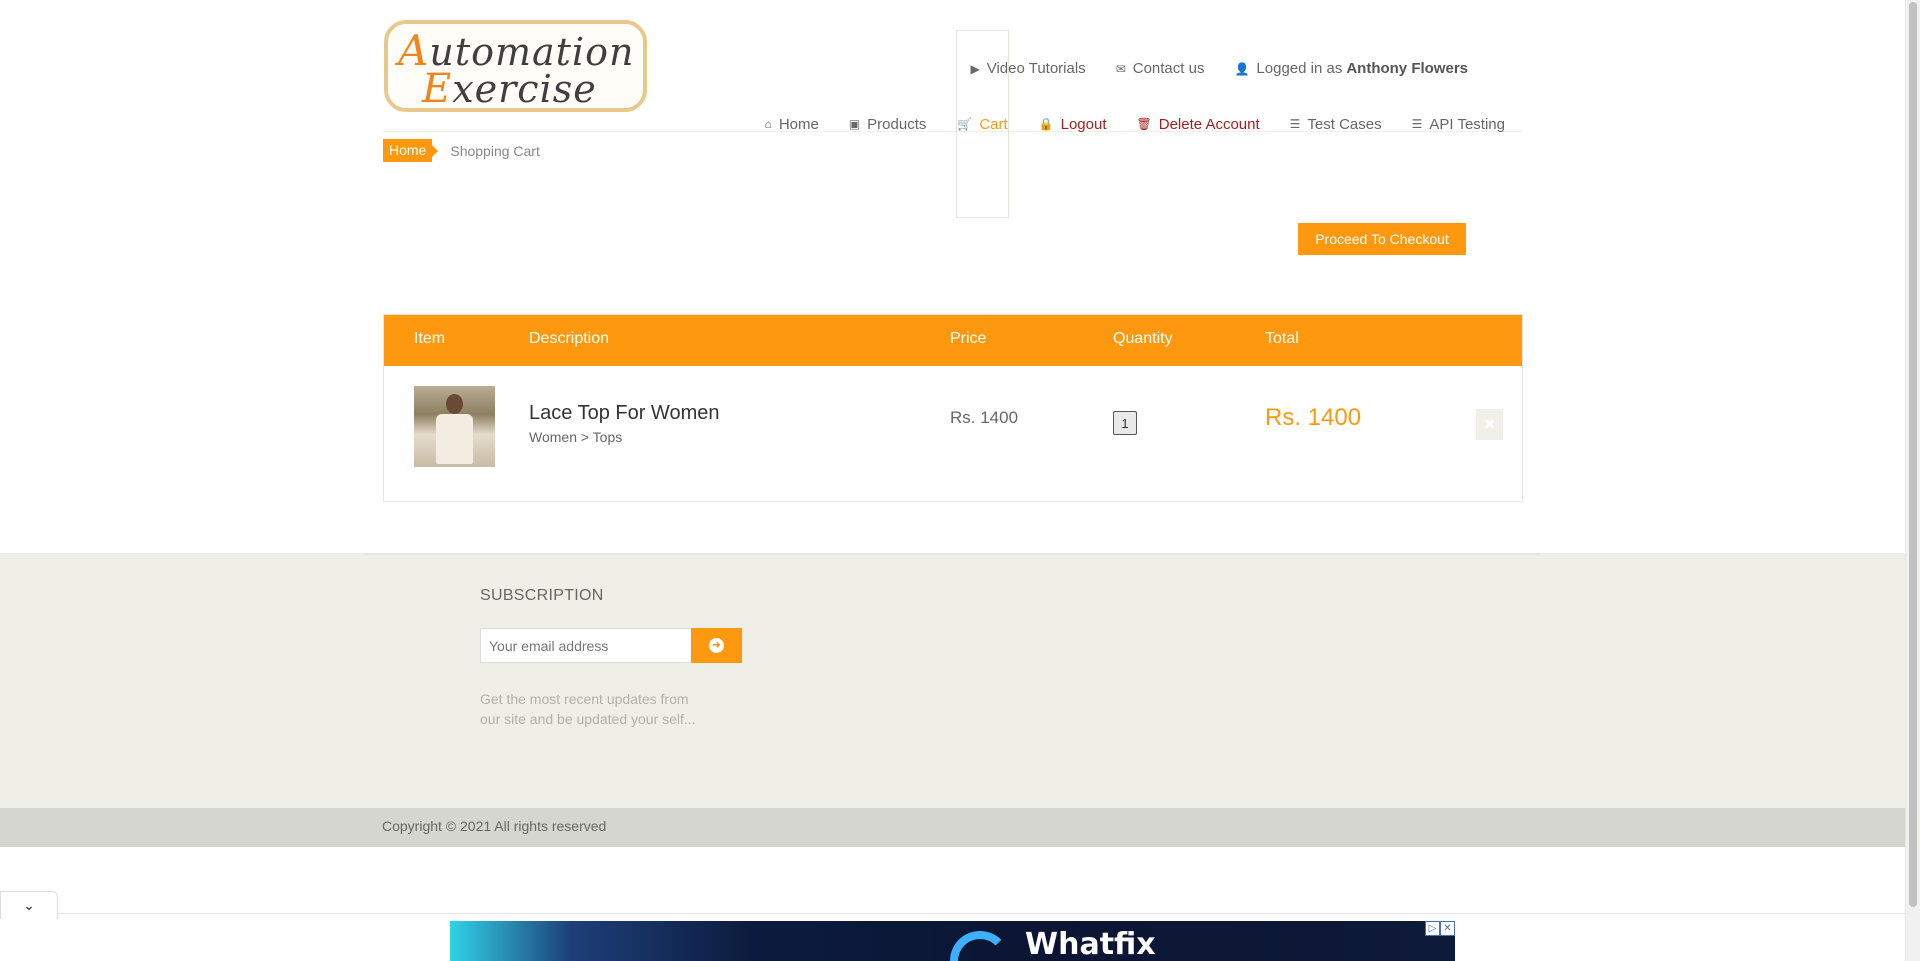 The image size is (1920, 961). What do you see at coordinates (984, 417) in the screenshot?
I see `product-price: Rs. 1400` at bounding box center [984, 417].